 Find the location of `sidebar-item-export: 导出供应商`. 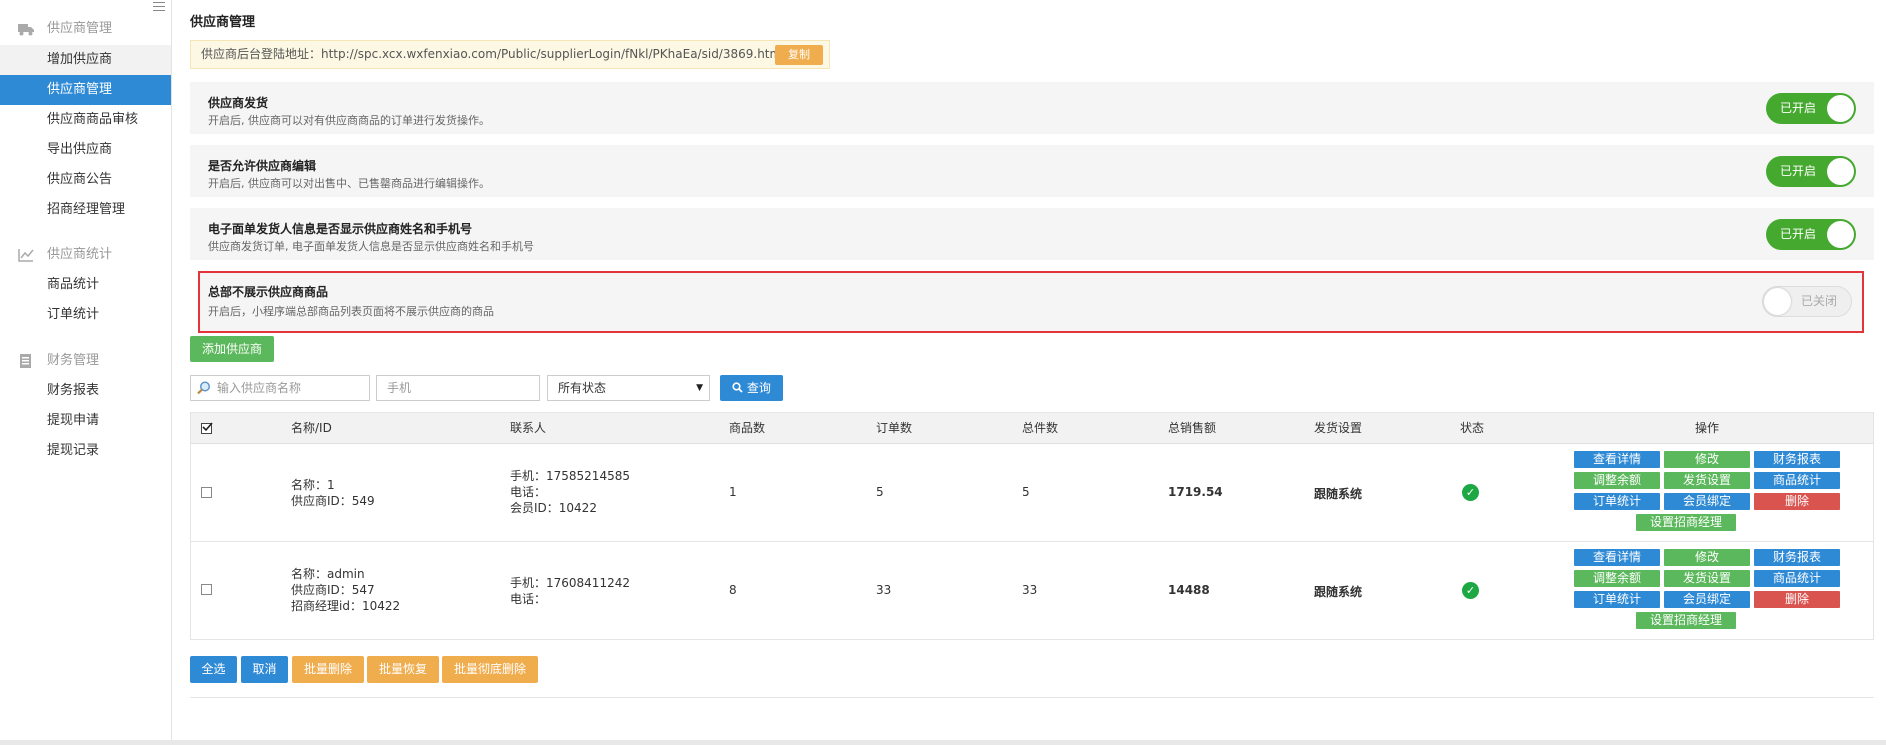

sidebar-item-export: 导出供应商 is located at coordinates (85, 150).